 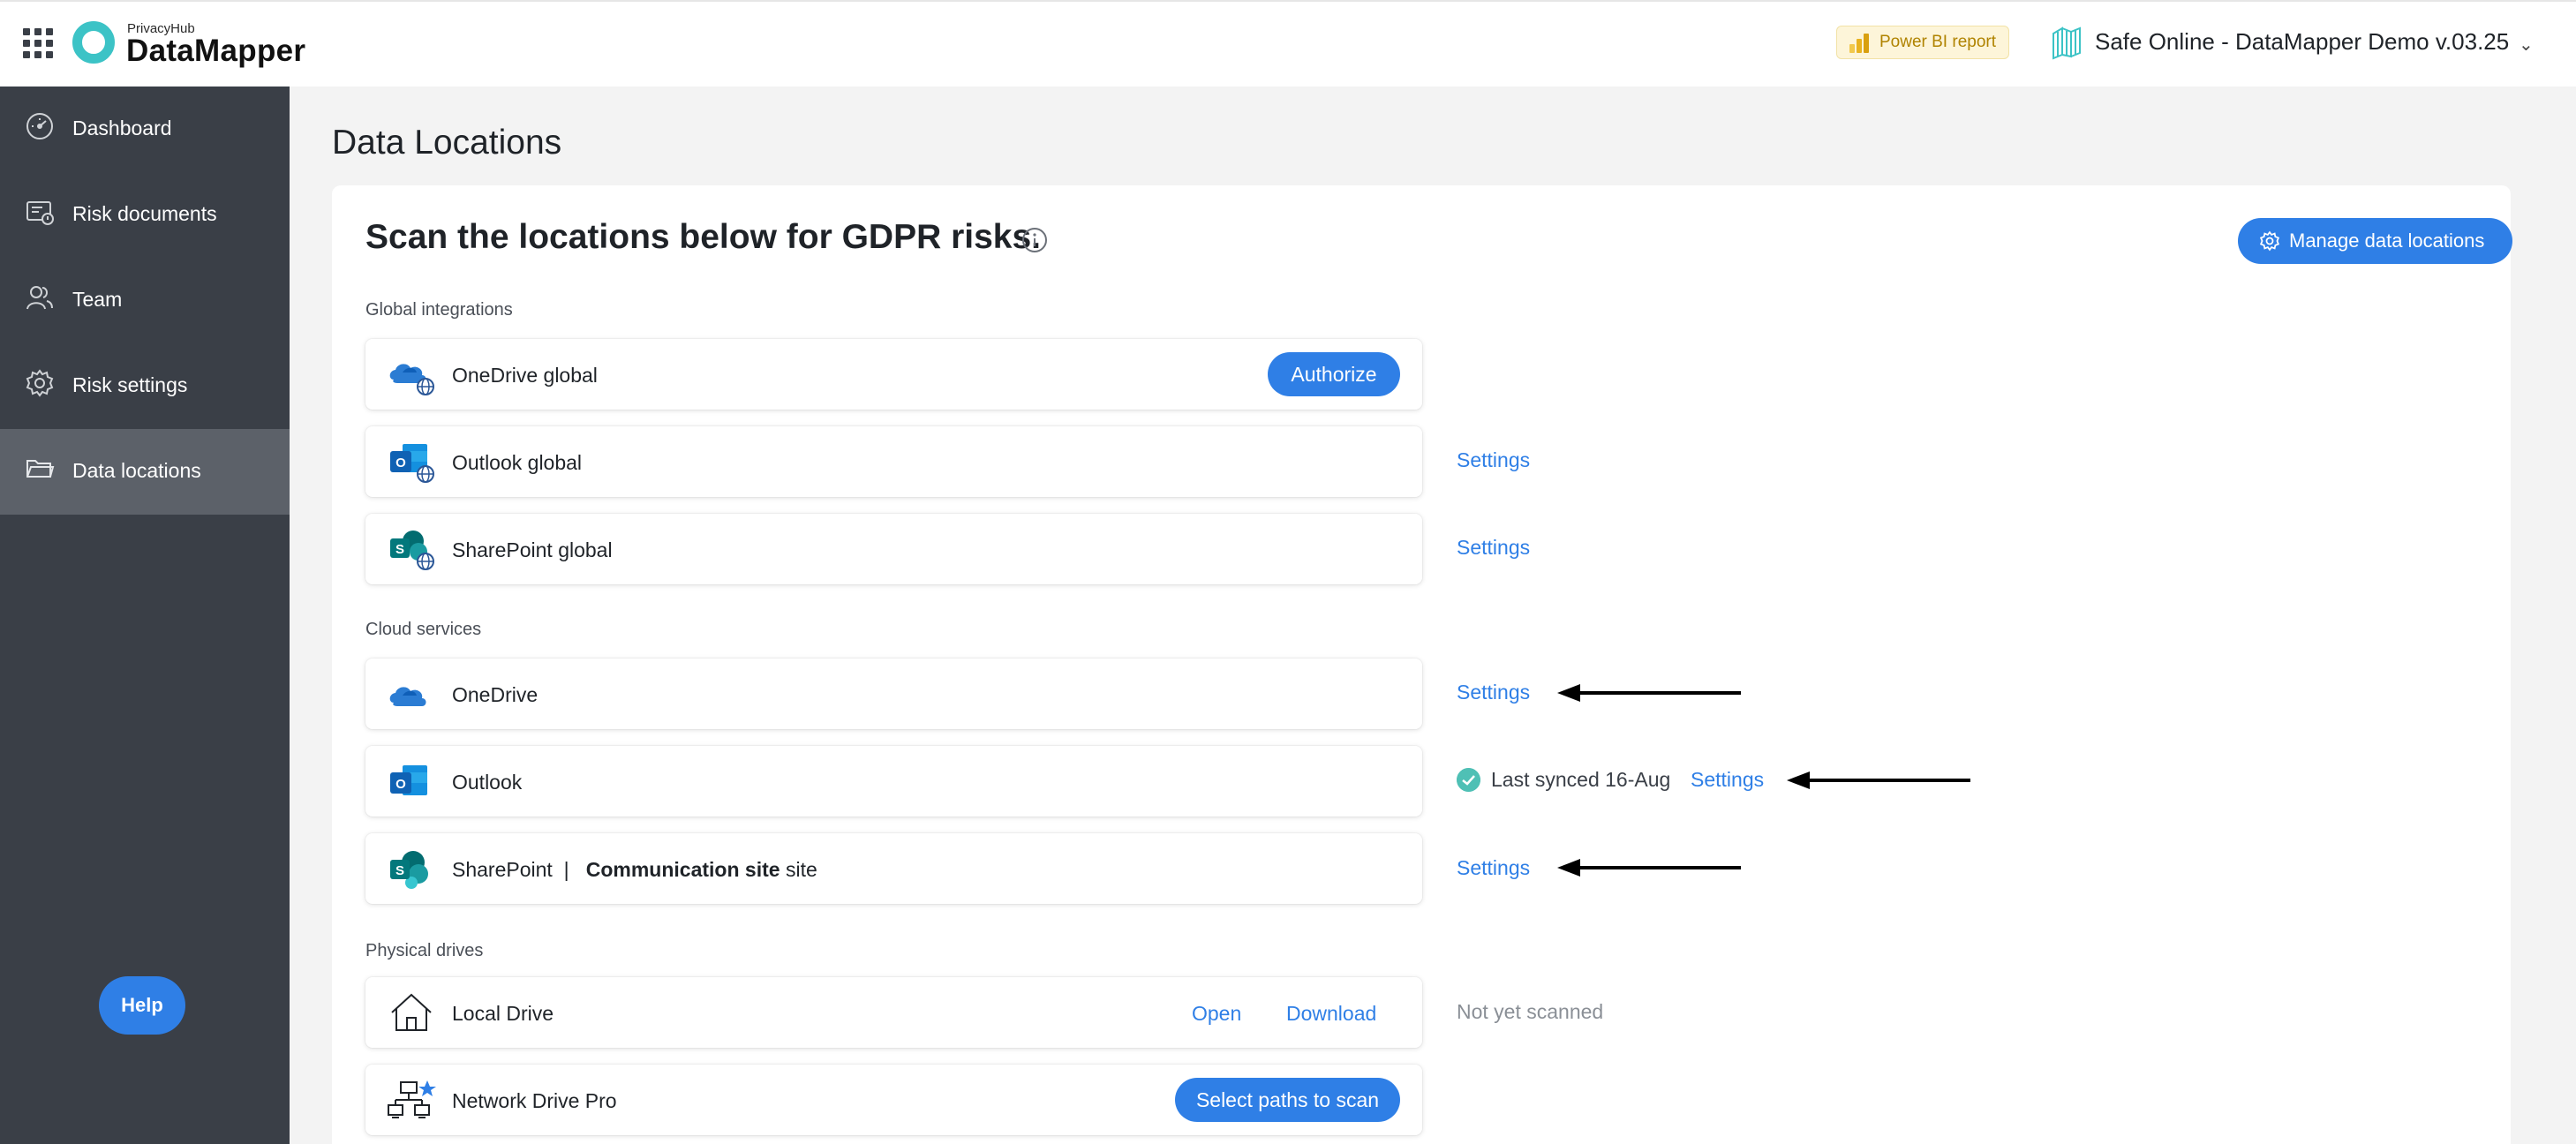 I want to click on site-suffix: site, so click(x=801, y=870).